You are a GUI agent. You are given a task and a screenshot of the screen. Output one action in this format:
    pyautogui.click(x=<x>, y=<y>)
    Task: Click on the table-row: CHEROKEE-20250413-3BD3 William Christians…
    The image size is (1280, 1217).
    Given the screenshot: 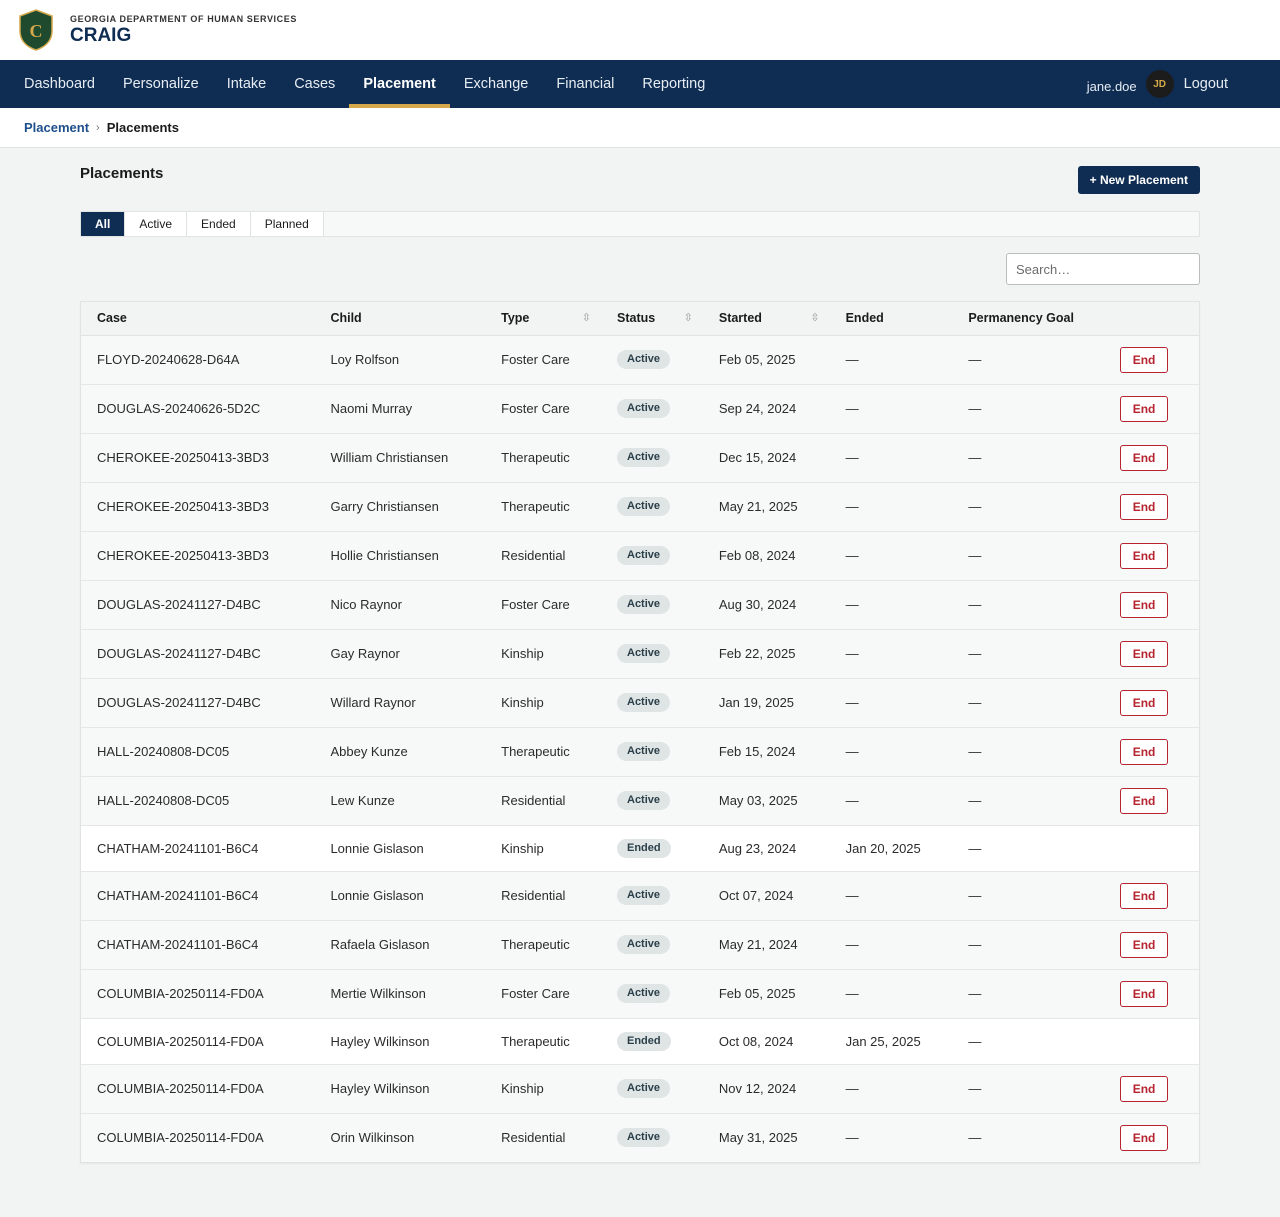 What is the action you would take?
    pyautogui.click(x=640, y=458)
    